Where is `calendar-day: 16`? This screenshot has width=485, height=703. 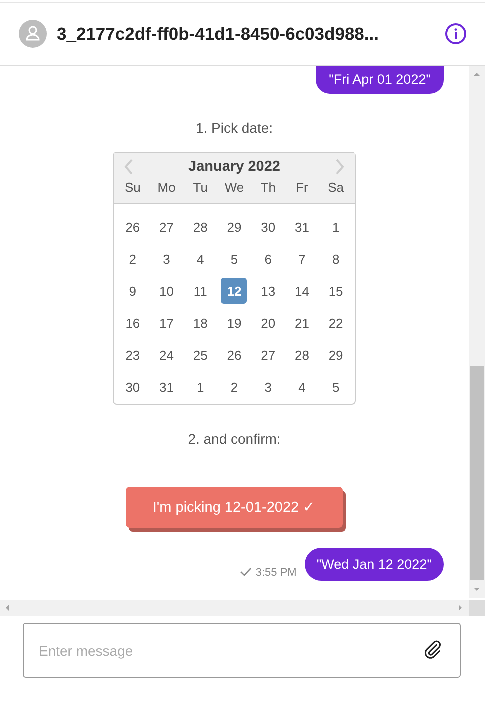
calendar-day: 16 is located at coordinates (133, 323).